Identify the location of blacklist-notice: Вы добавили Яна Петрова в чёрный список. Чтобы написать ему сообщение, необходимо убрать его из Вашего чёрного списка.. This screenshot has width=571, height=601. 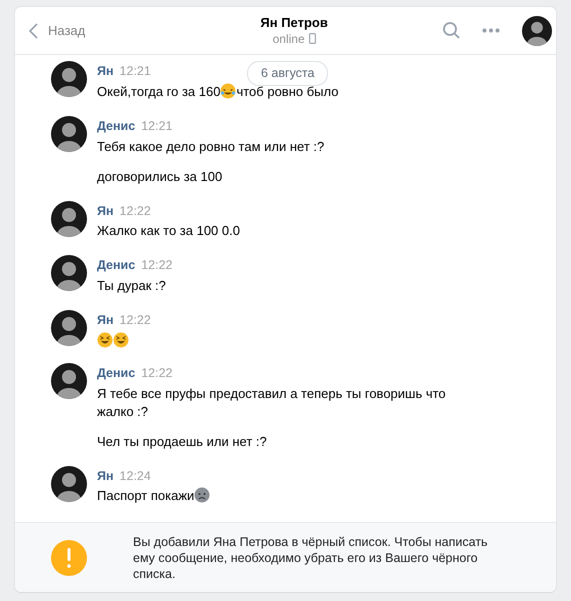
(311, 558).